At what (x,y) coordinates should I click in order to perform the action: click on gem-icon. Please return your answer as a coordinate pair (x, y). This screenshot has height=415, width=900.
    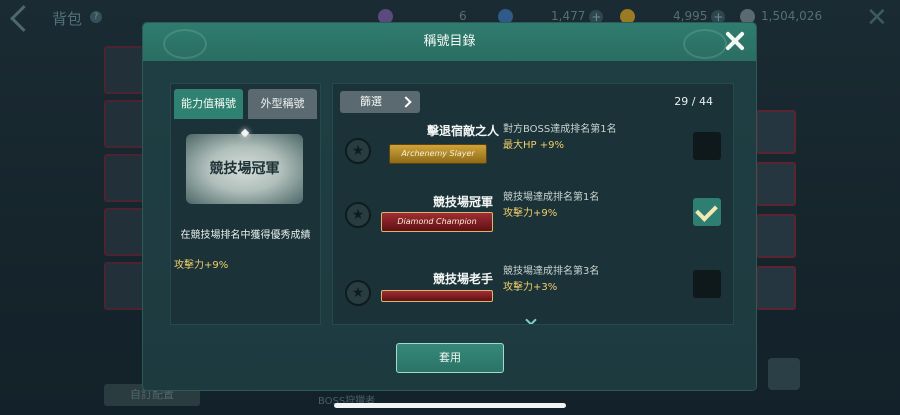
    Looking at the image, I should click on (505, 16).